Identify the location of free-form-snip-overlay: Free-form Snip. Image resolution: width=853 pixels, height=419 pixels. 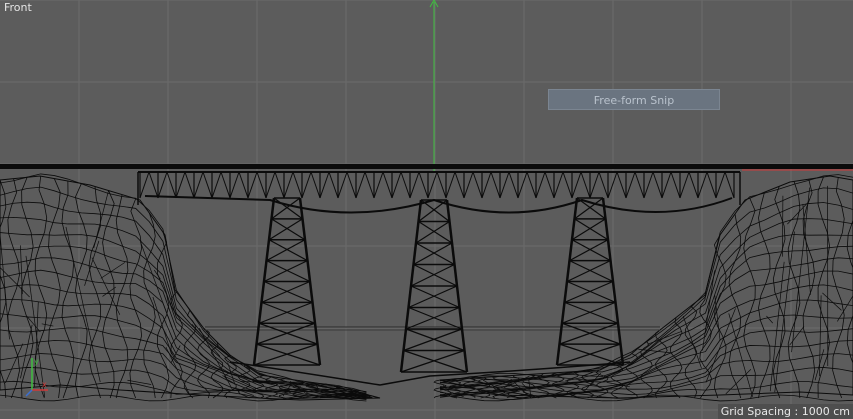
(634, 99).